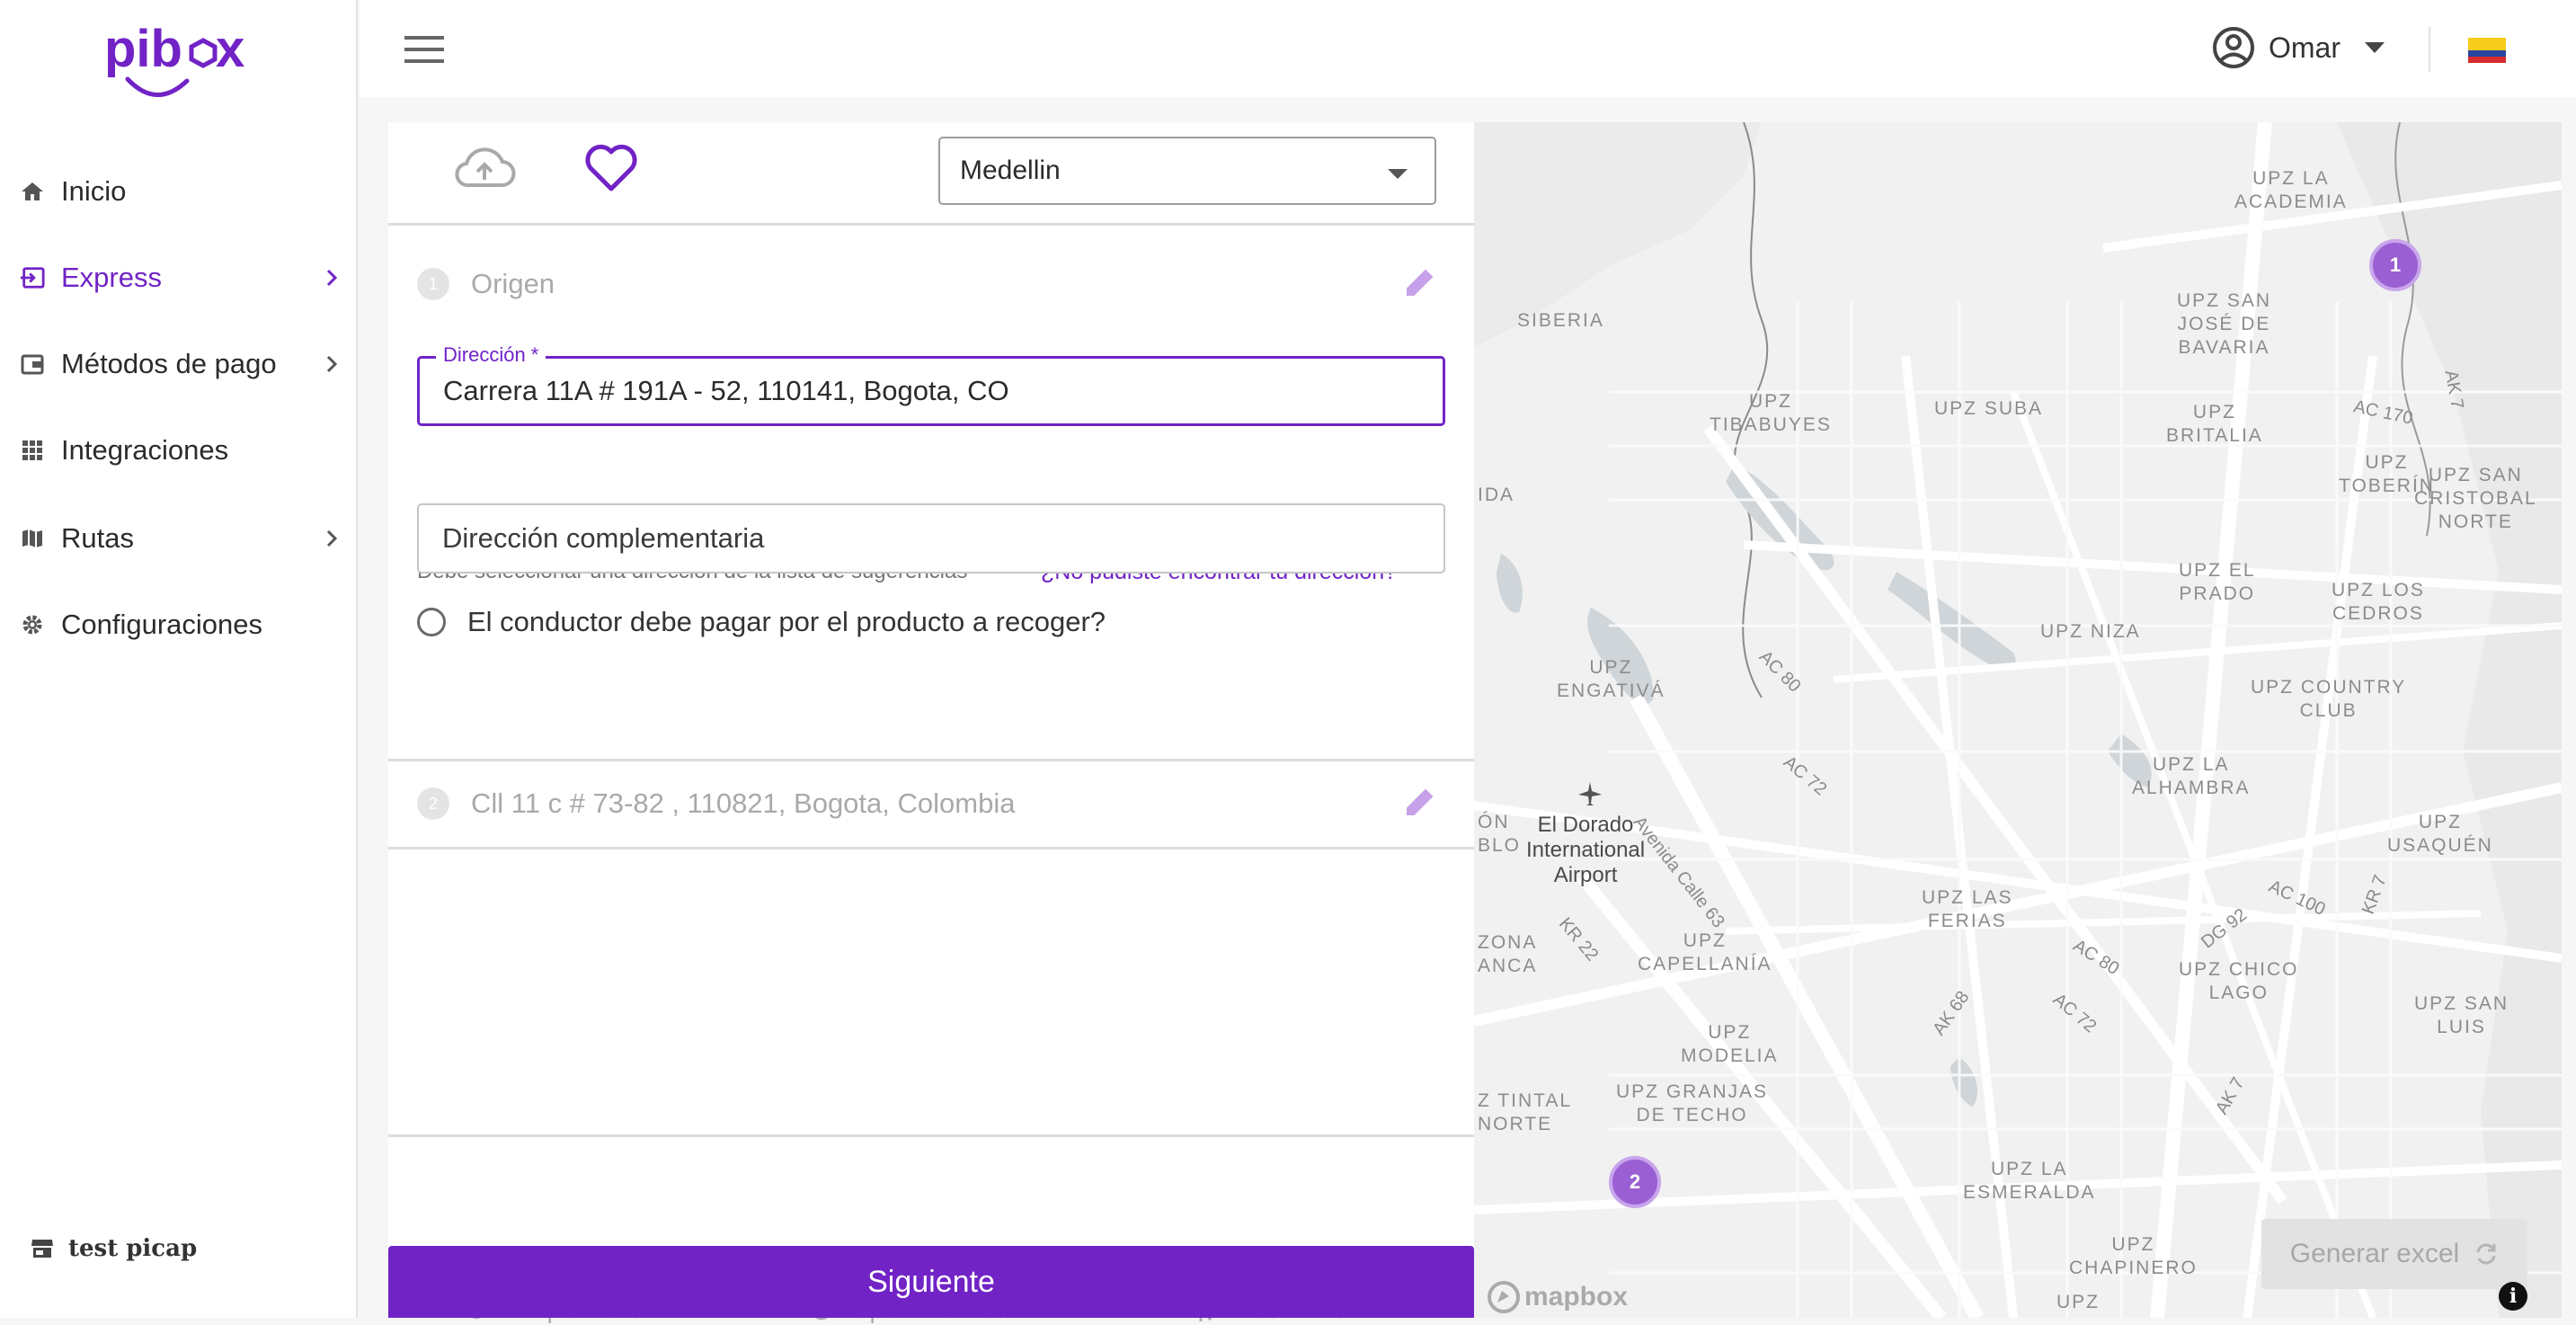  I want to click on sync-icon, so click(2486, 1254).